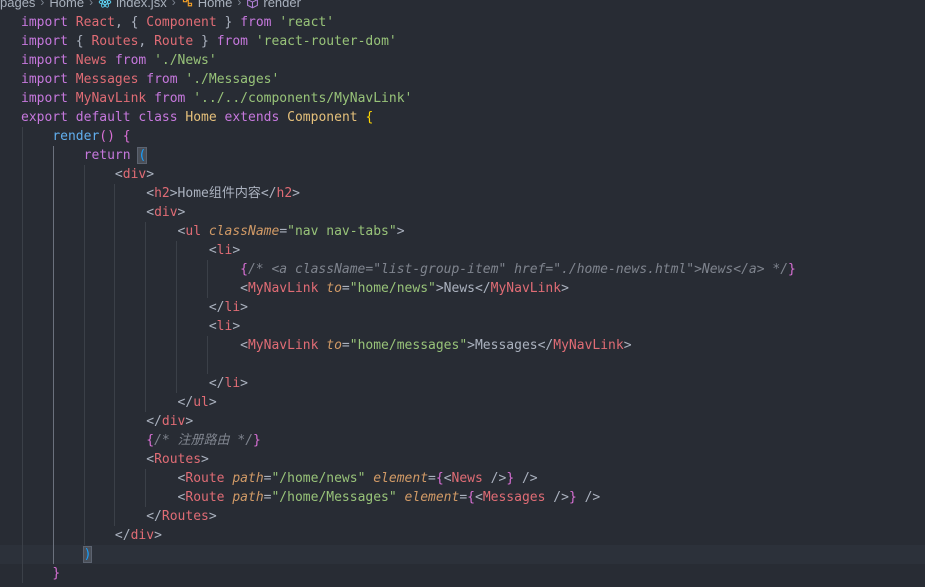 This screenshot has height=587, width=925. What do you see at coordinates (17, 5) in the screenshot?
I see `breadcrumb-item-pages: pages` at bounding box center [17, 5].